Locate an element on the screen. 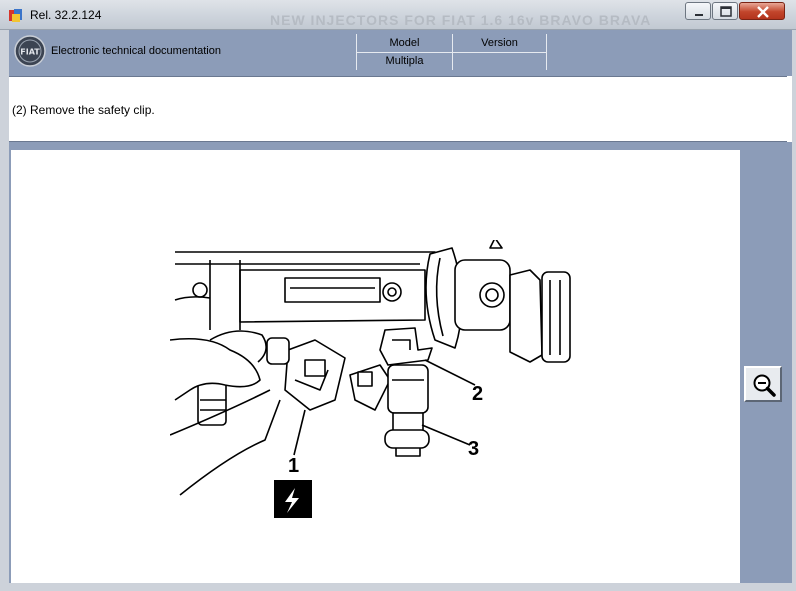  section-divider is located at coordinates (398, 146).